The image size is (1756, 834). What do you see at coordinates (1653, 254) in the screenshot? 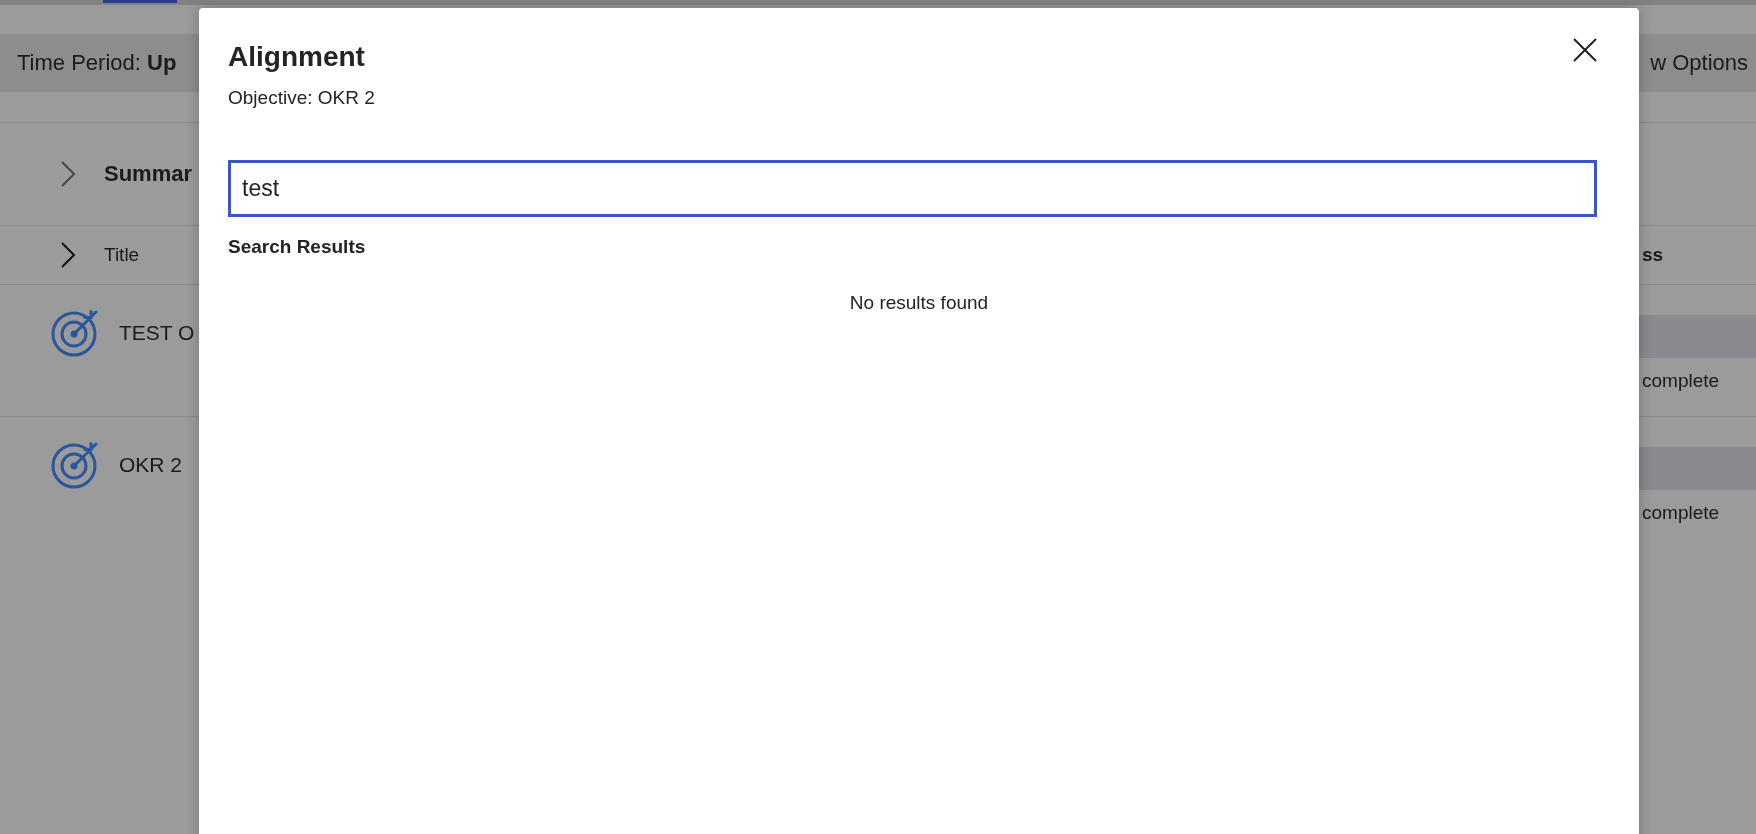
I see `column-header: ss` at bounding box center [1653, 254].